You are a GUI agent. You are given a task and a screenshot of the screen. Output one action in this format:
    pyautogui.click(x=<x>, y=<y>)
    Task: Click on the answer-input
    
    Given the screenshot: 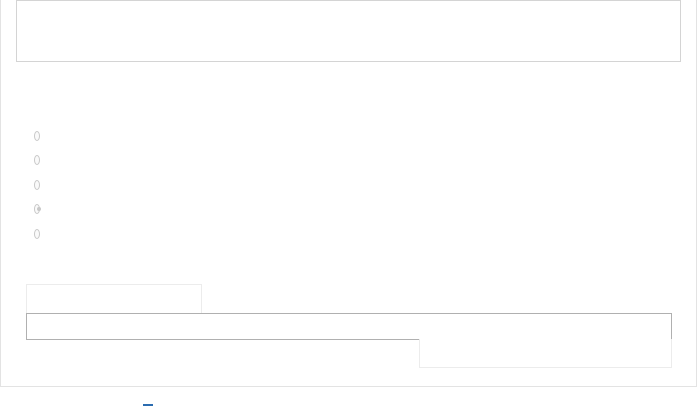 What is the action you would take?
    pyautogui.click(x=349, y=326)
    